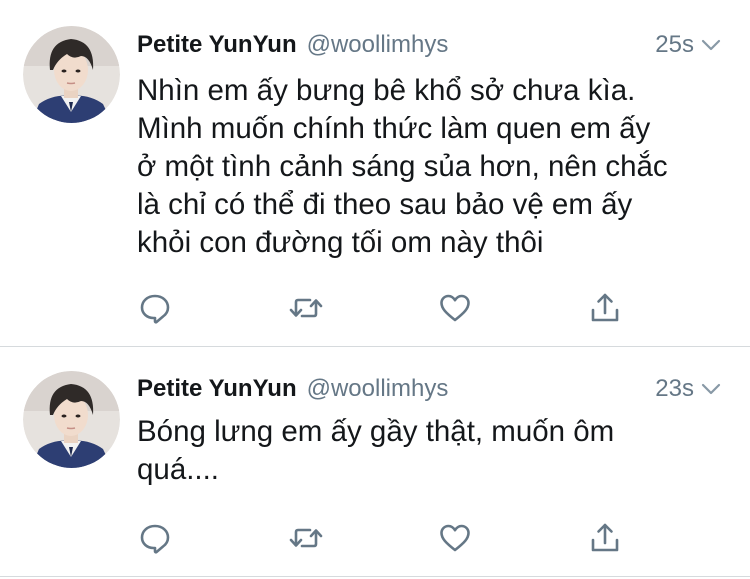 The width and height of the screenshot is (750, 579). Describe the element at coordinates (402, 166) in the screenshot. I see `tweet-text-line: ở một tình cảnh sáng sủa hơn, nên chắc` at that location.